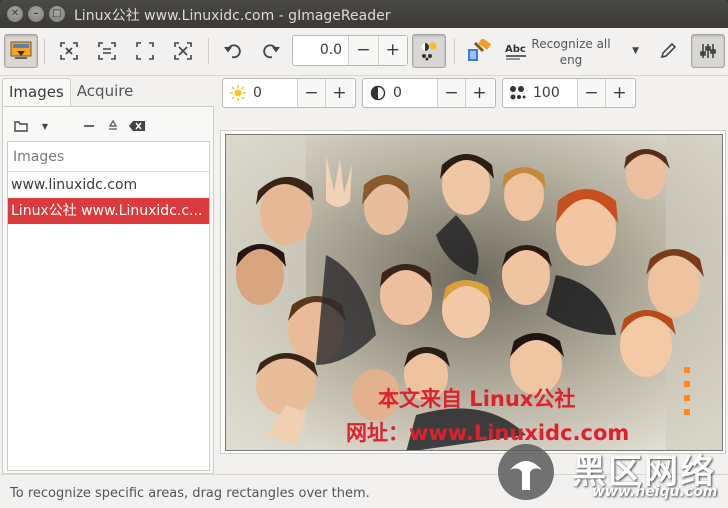 The height and width of the screenshot is (508, 728). Describe the element at coordinates (555, 93) in the screenshot. I see `resolution-value: 100` at that location.